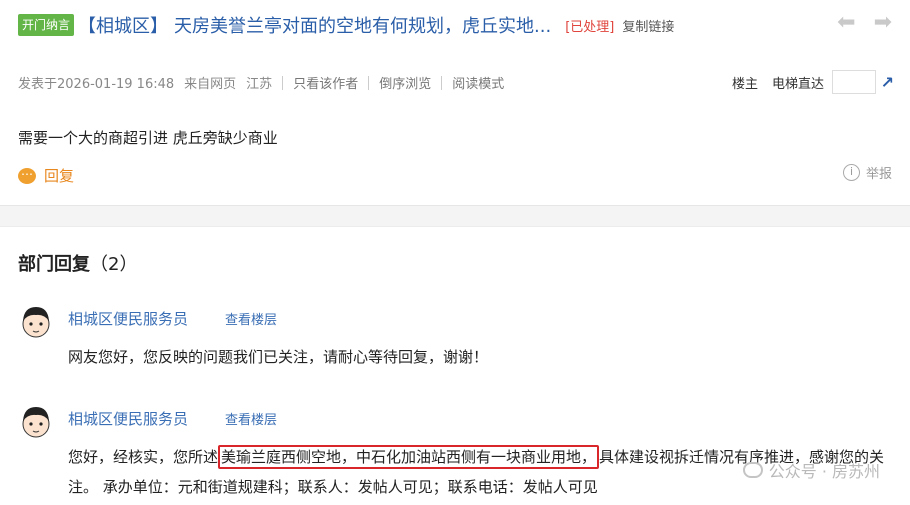  Describe the element at coordinates (59, 176) in the screenshot. I see `reply-label: 回复` at that location.